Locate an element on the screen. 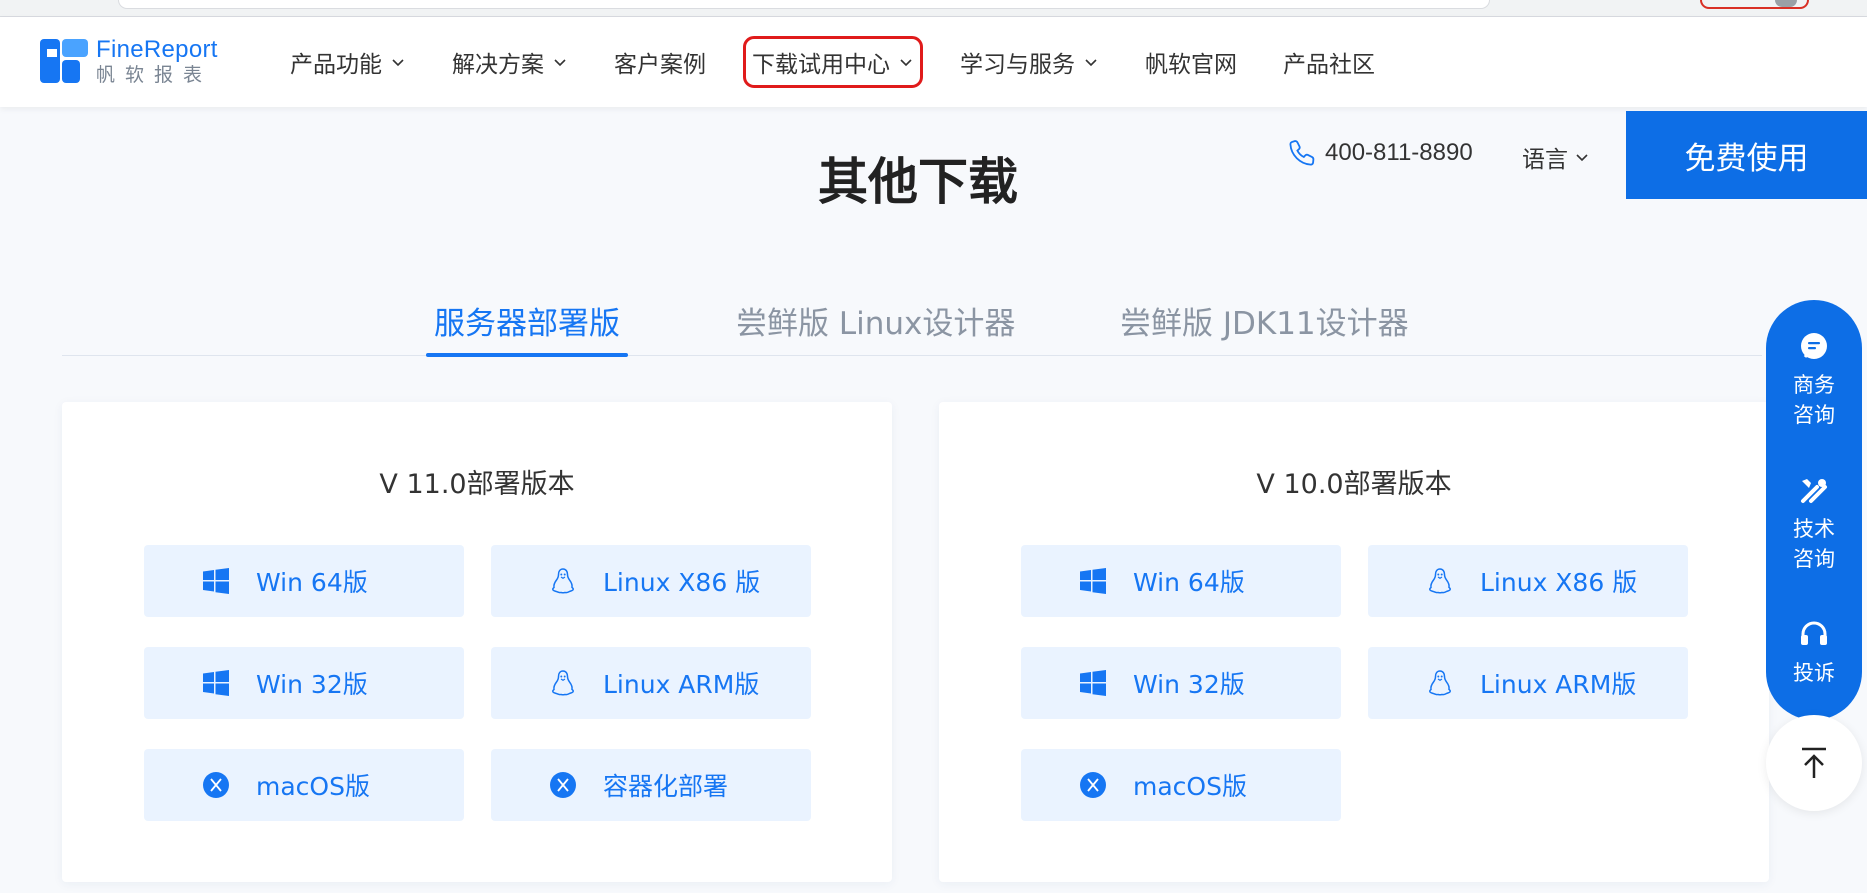  card-title: V 11.0部署版本 is located at coordinates (477, 484).